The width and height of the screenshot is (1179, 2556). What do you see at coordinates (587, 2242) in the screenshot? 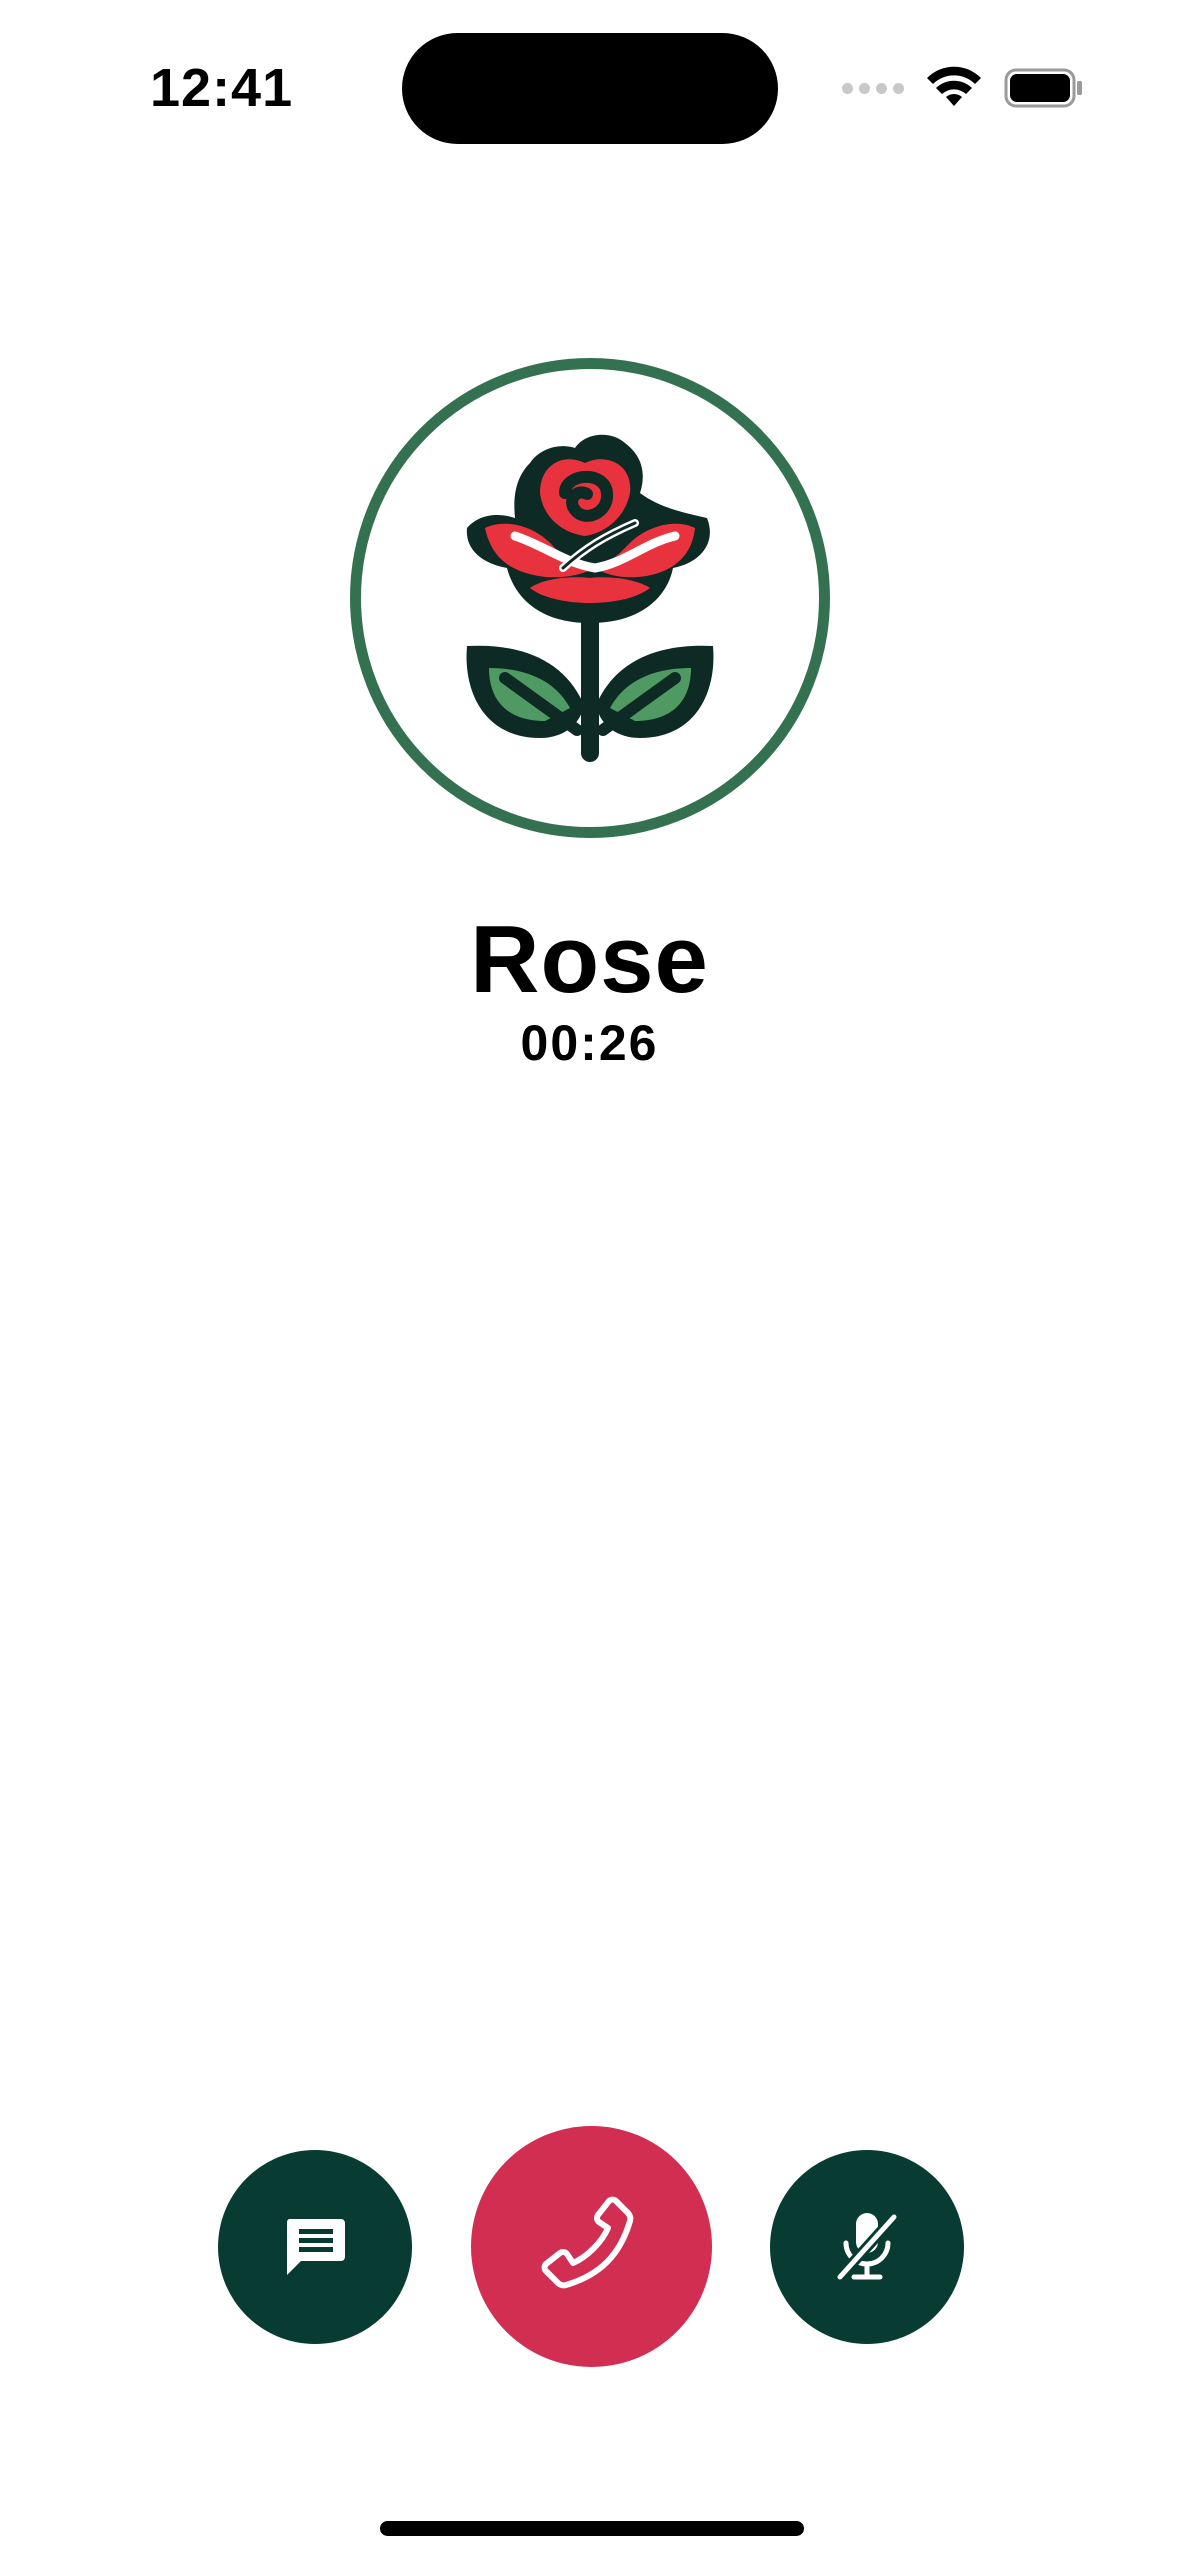
I see `phone-hangup-icon` at bounding box center [587, 2242].